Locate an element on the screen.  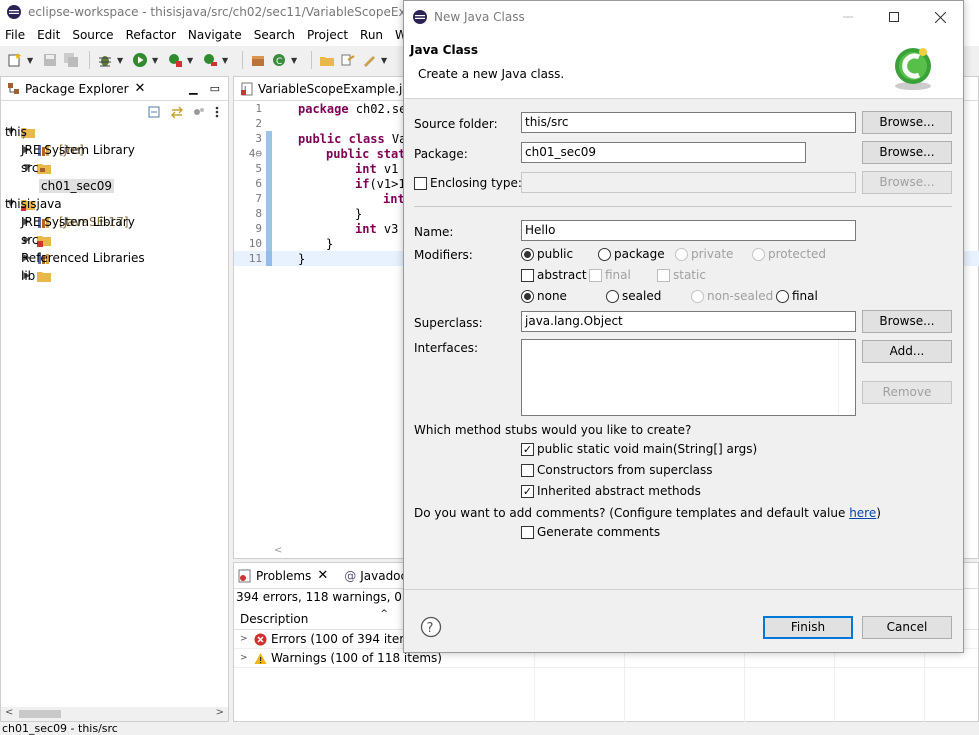
modifier-package-radio: package is located at coordinates (631, 254).